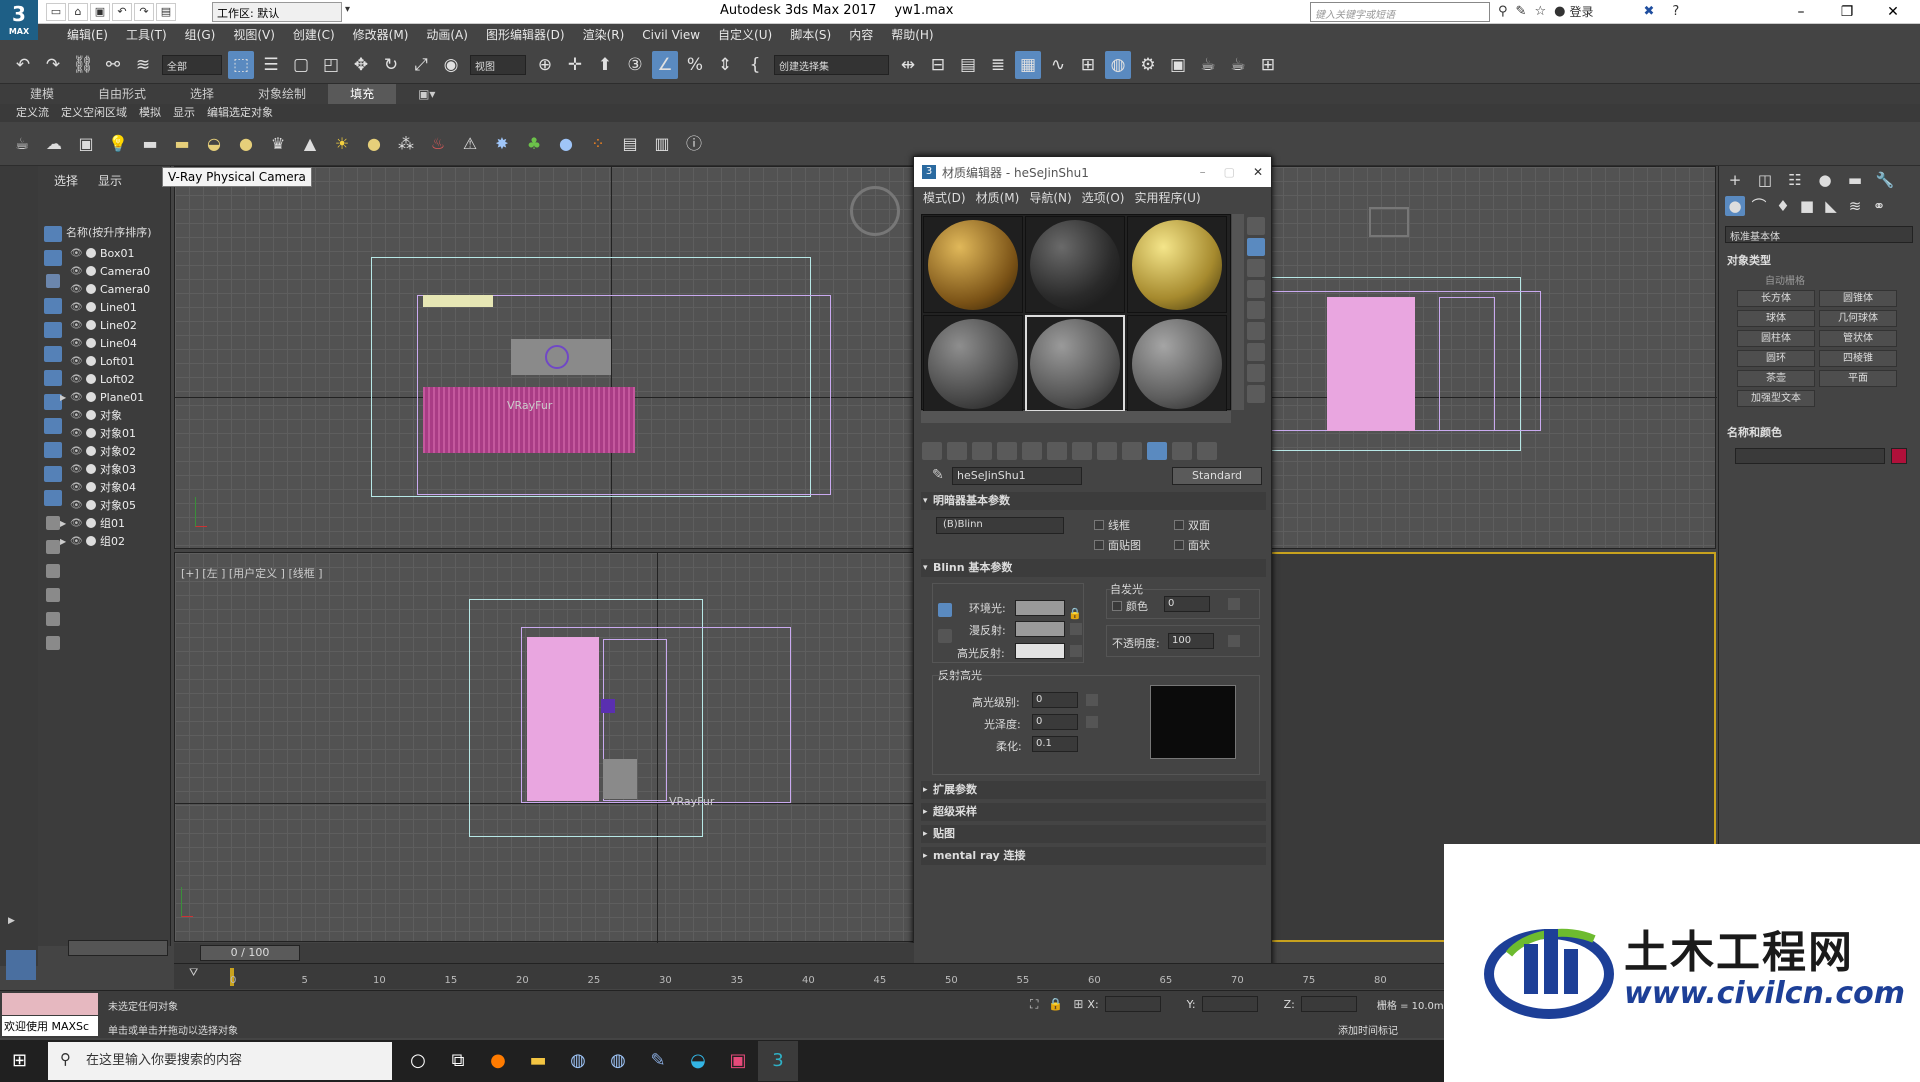 The image size is (1920, 1082). What do you see at coordinates (662, 144) in the screenshot?
I see `convert-icon: ▥` at bounding box center [662, 144].